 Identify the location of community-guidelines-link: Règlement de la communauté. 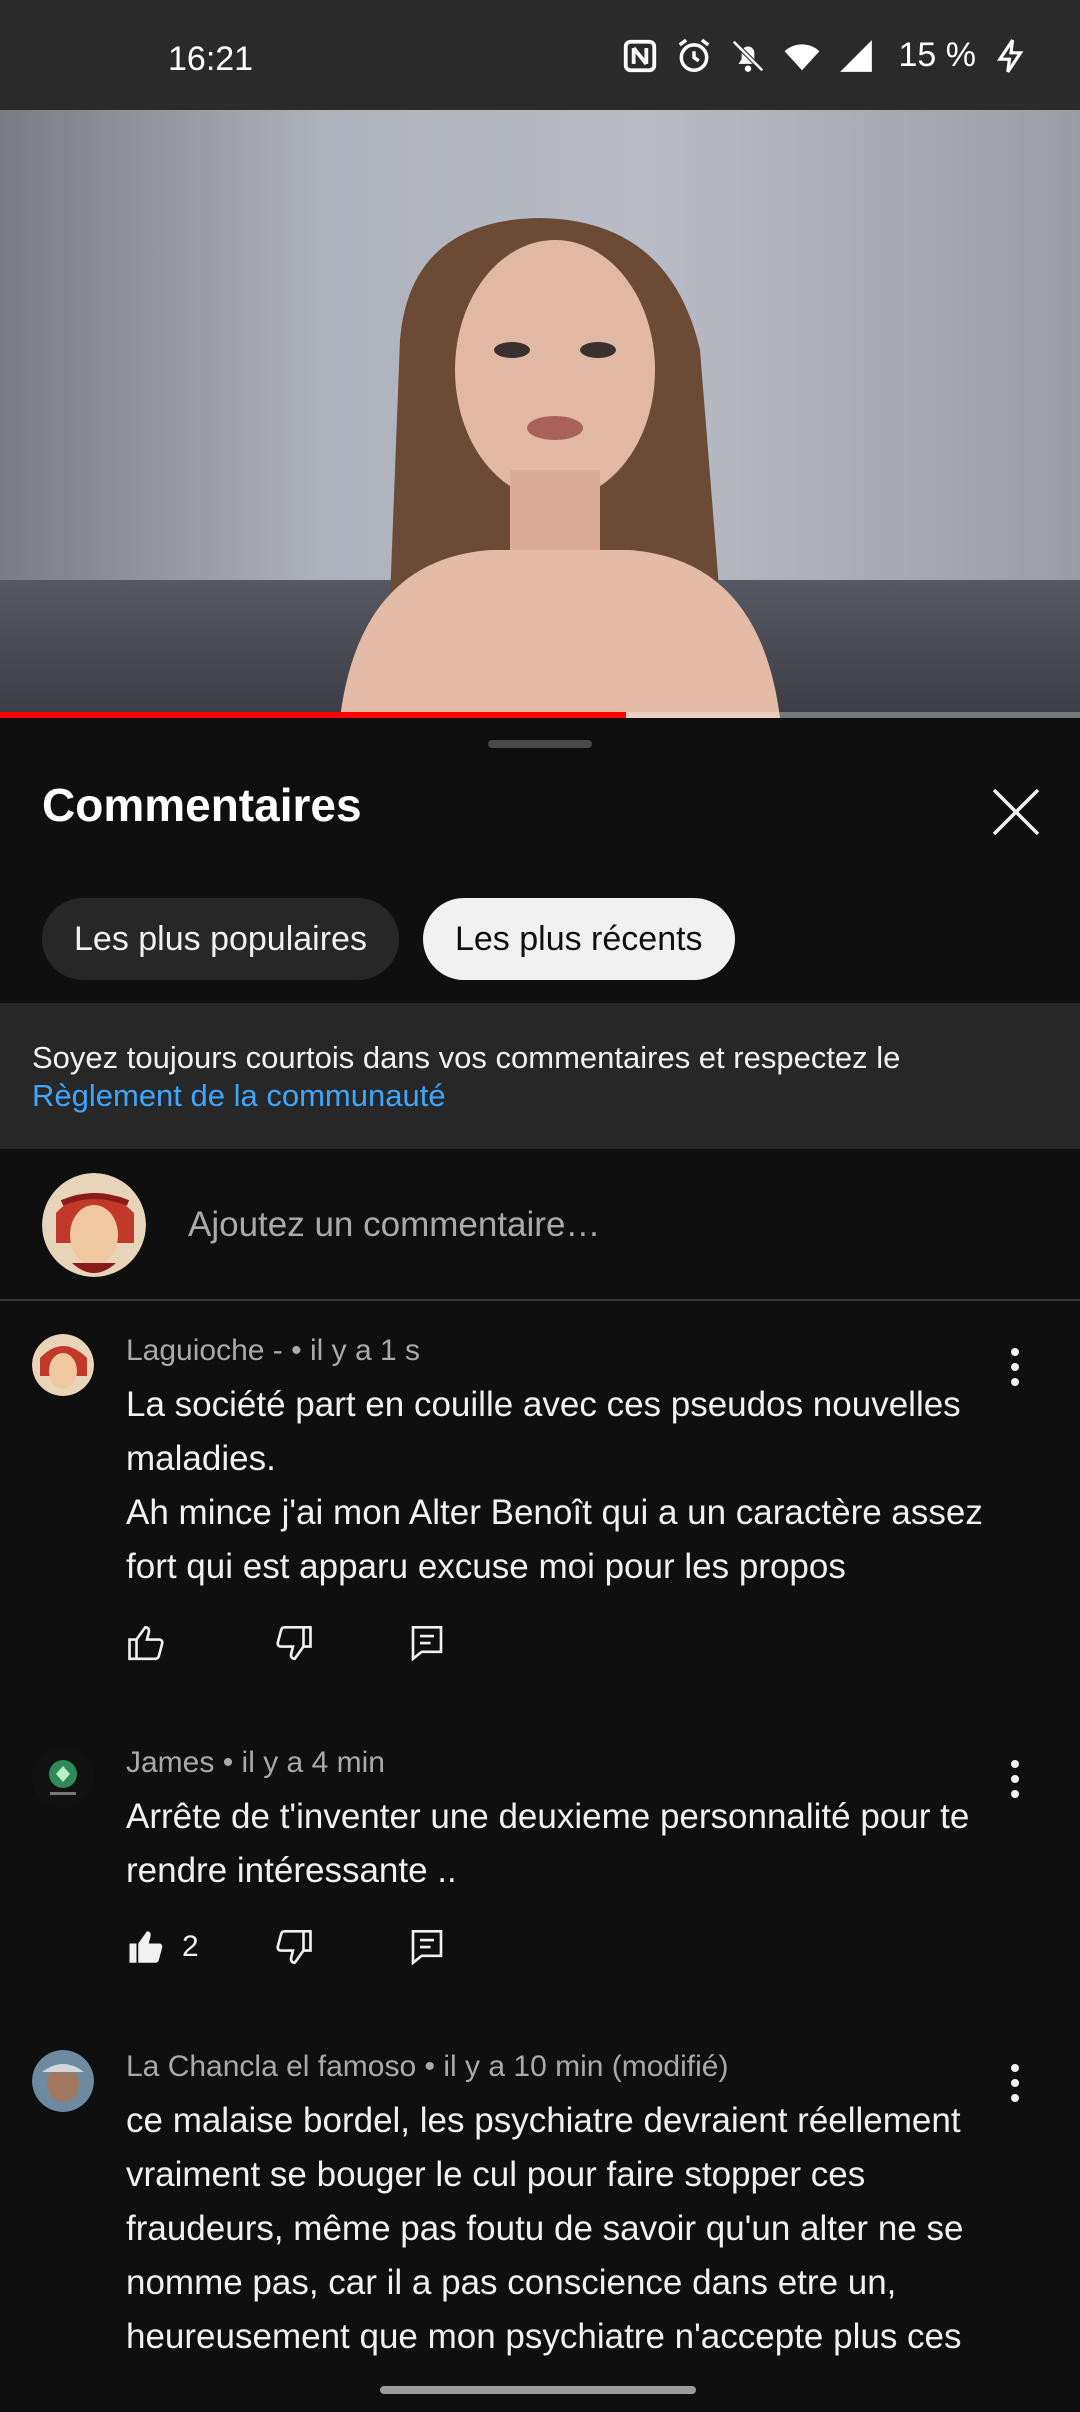
(239, 1095).